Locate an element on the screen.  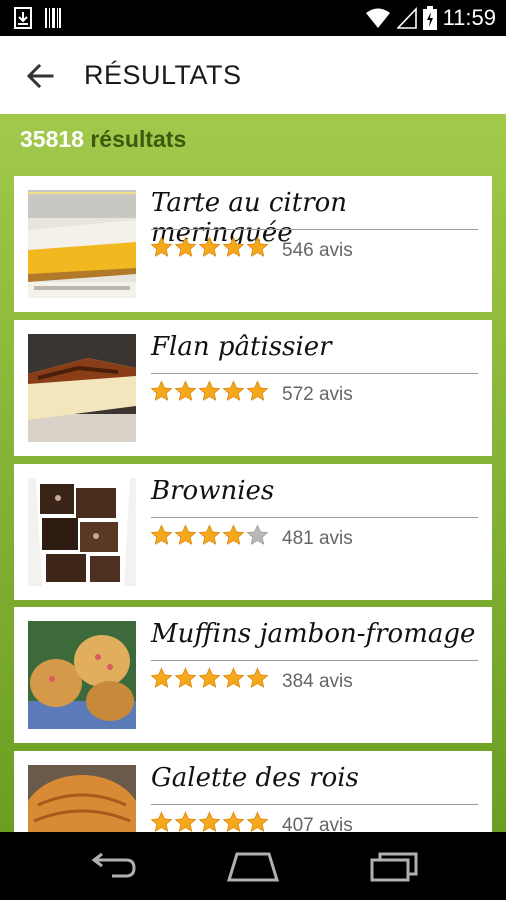
back-nav-icon is located at coordinates (113, 865).